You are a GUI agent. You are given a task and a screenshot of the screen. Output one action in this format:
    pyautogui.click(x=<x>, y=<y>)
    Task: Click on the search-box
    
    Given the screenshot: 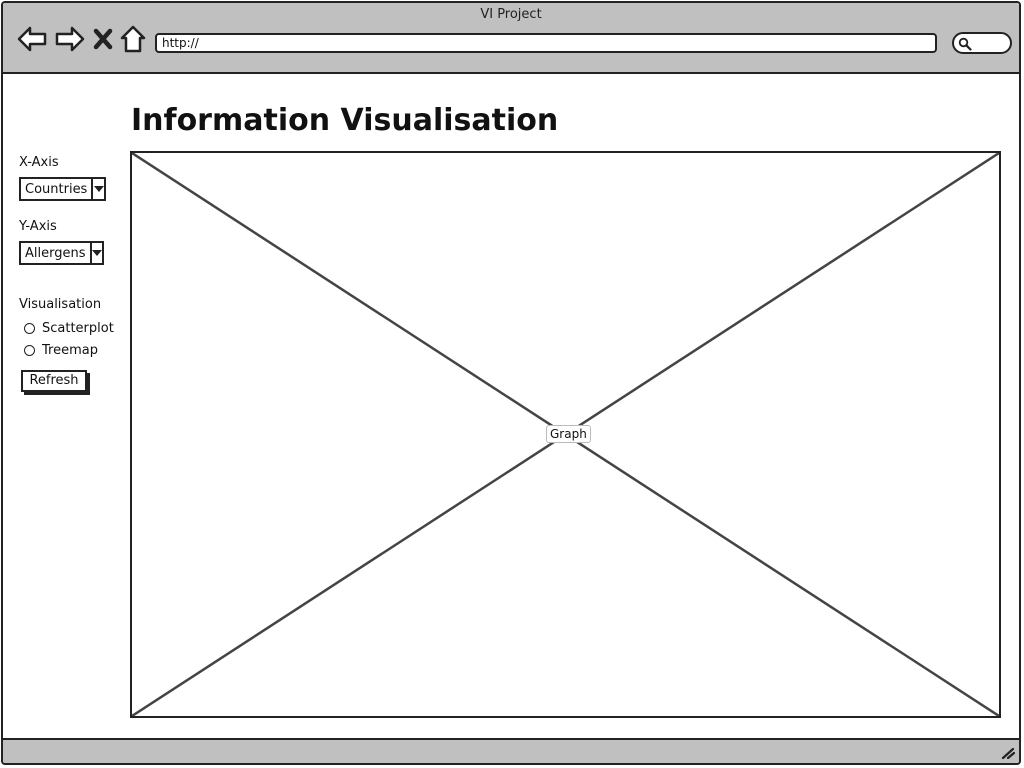 What is the action you would take?
    pyautogui.click(x=982, y=43)
    